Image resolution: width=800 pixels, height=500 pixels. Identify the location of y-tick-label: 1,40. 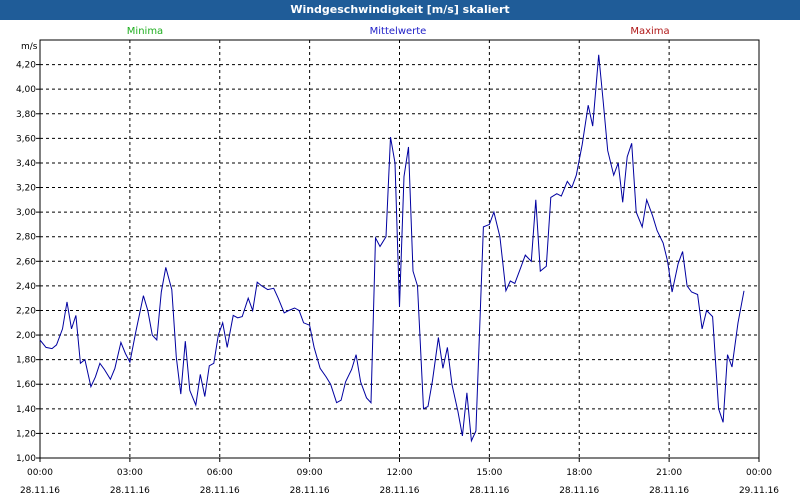
(26, 410).